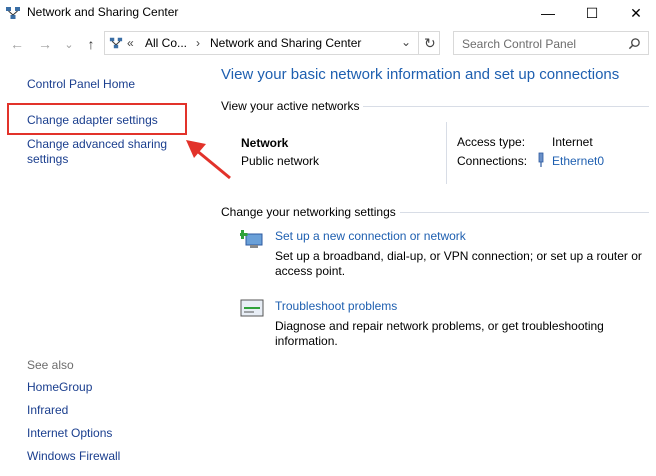 The image size is (656, 476). Describe the element at coordinates (446, 153) in the screenshot. I see `network-vertical-divider` at that location.